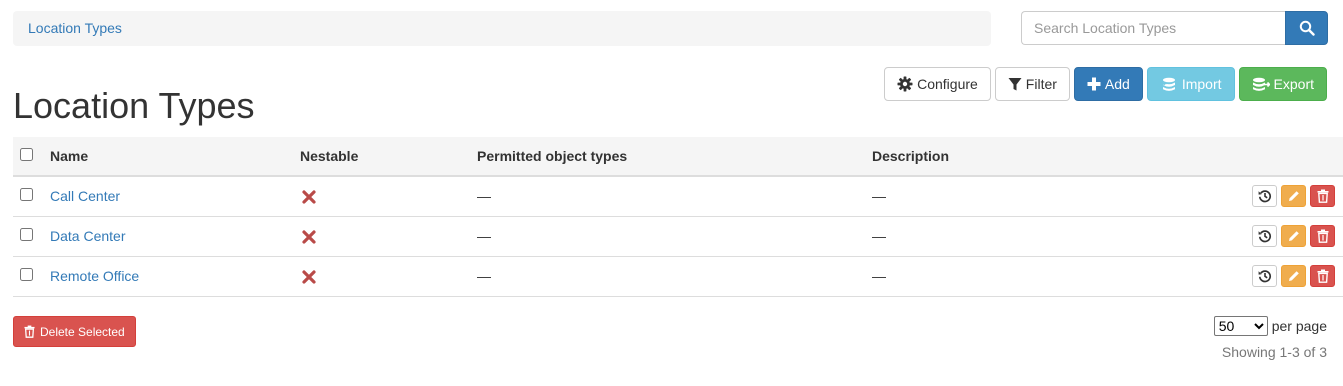 The width and height of the screenshot is (1343, 386). What do you see at coordinates (94, 276) in the screenshot?
I see `location-type-link: Remote Office` at bounding box center [94, 276].